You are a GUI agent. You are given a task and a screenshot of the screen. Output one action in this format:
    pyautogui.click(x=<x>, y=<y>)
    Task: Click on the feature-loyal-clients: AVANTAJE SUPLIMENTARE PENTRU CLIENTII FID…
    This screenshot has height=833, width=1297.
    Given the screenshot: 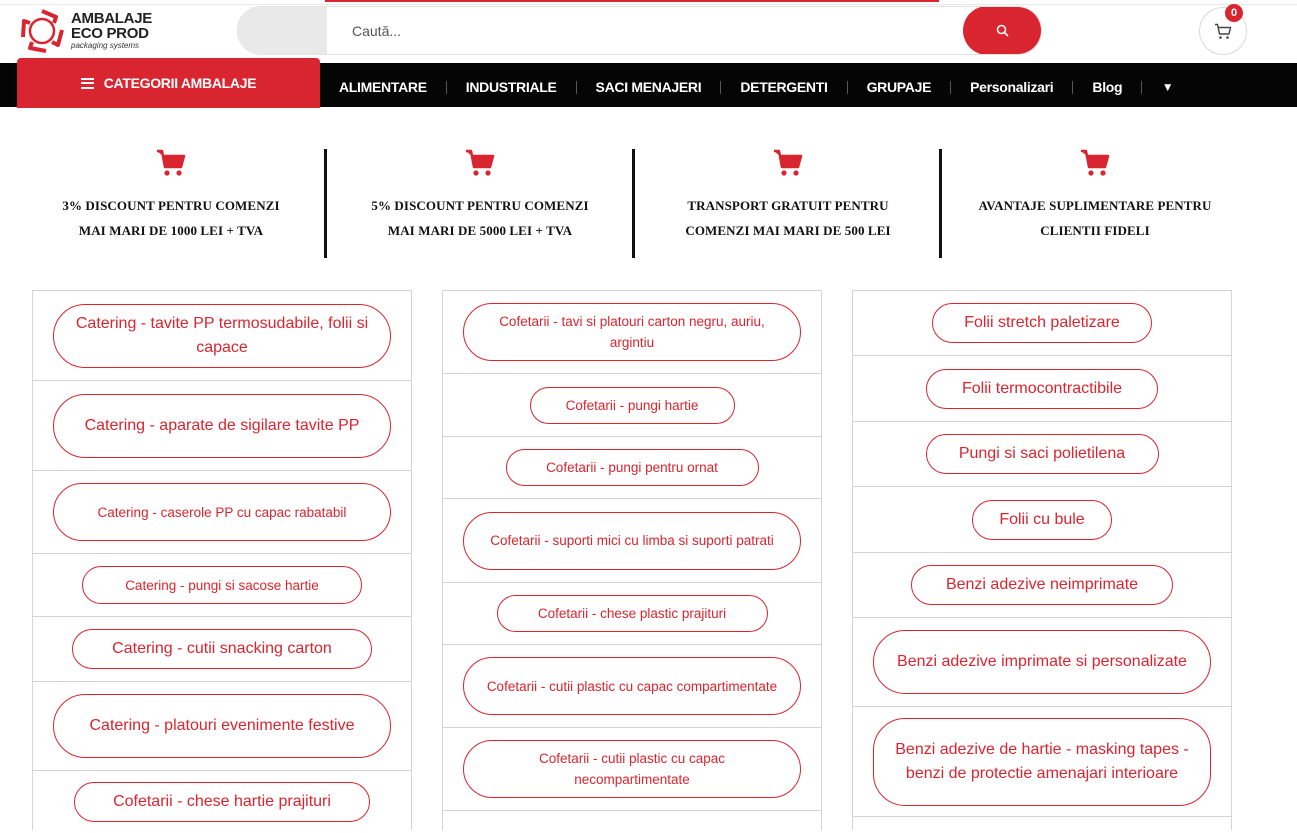 What is the action you would take?
    pyautogui.click(x=1095, y=203)
    